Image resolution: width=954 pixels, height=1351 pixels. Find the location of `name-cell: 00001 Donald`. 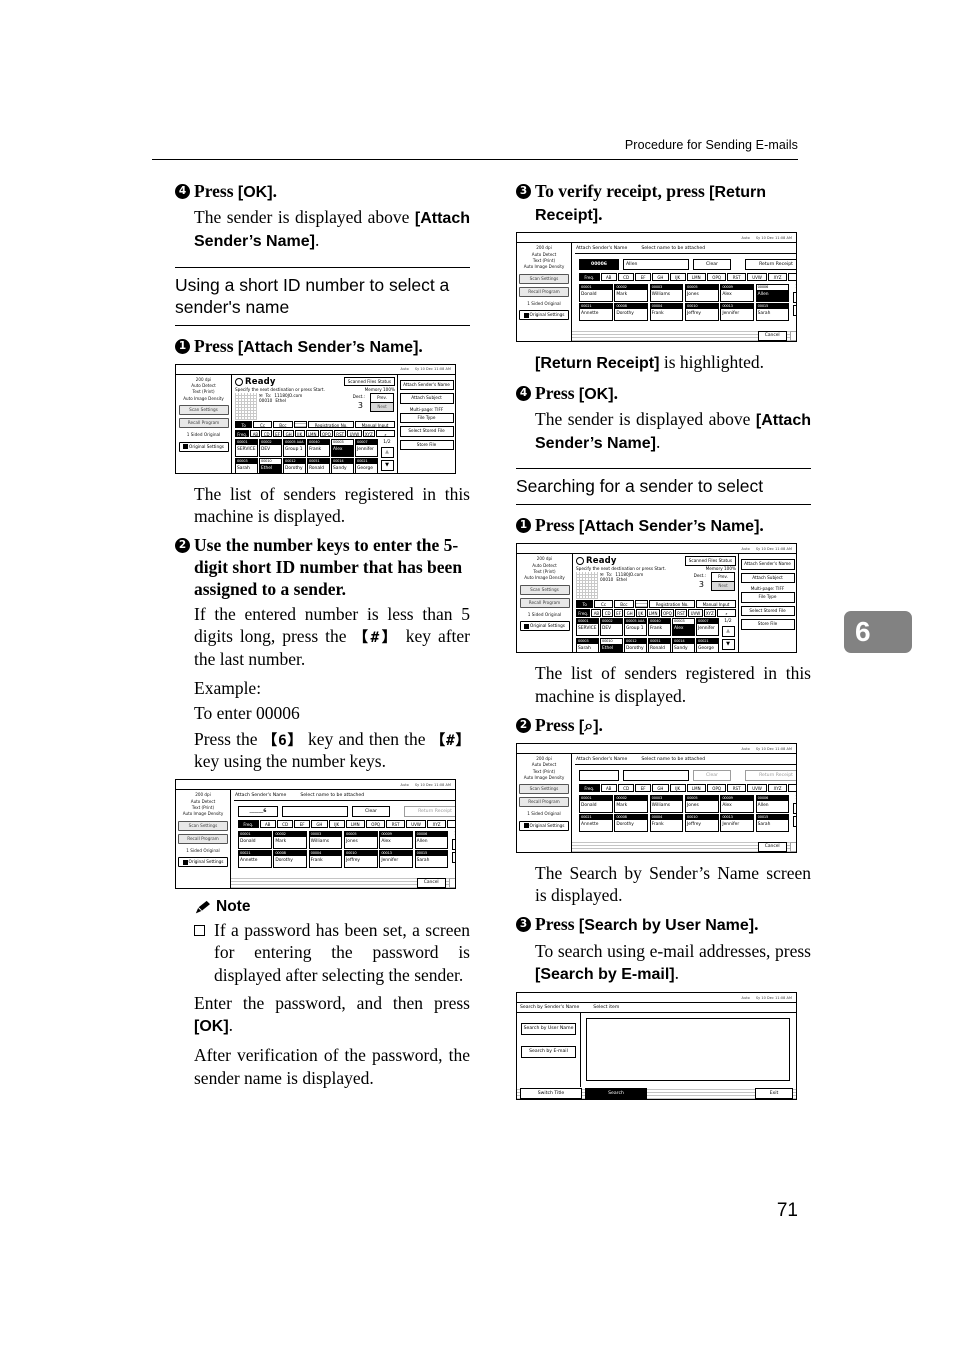

name-cell: 00001 Donald is located at coordinates (596, 803).